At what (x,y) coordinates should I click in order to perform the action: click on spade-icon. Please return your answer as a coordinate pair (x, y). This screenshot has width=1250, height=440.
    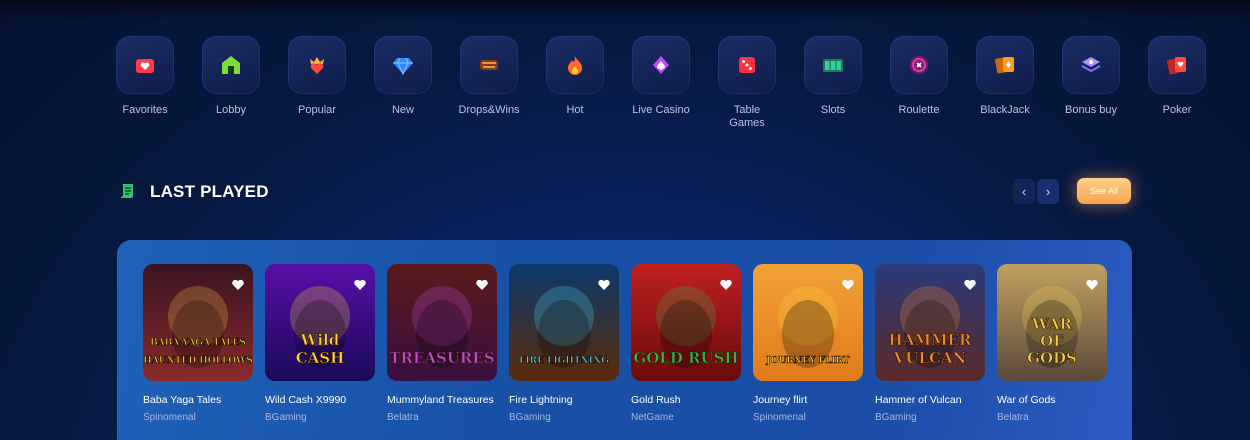
    Looking at the image, I should click on (661, 65).